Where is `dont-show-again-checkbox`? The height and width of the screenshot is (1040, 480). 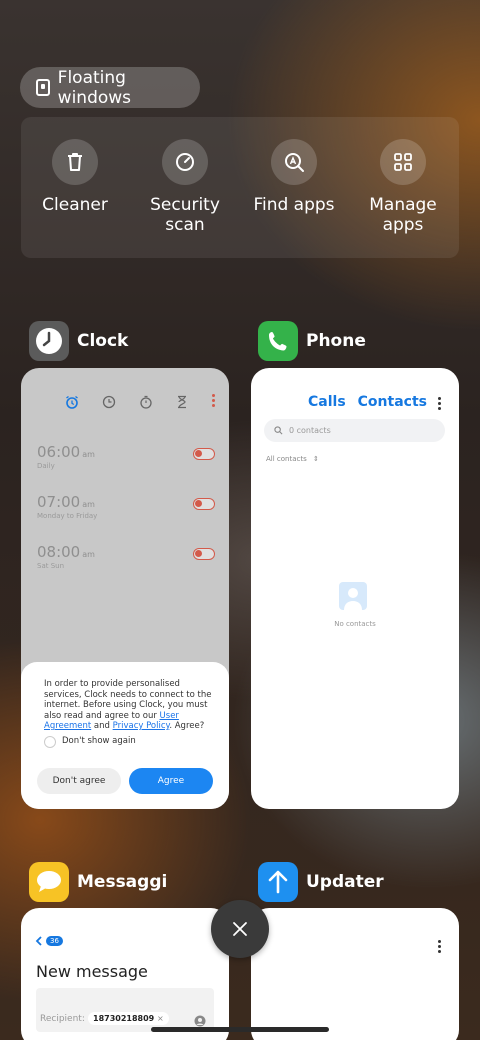 dont-show-again-checkbox is located at coordinates (50, 741).